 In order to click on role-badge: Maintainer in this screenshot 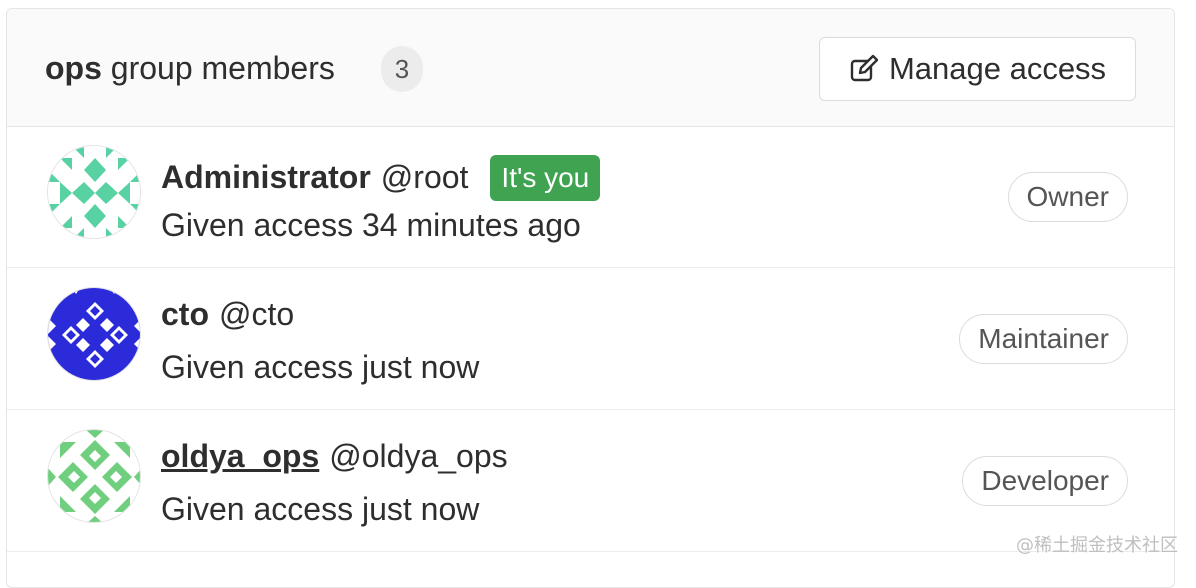, I will do `click(1043, 339)`.